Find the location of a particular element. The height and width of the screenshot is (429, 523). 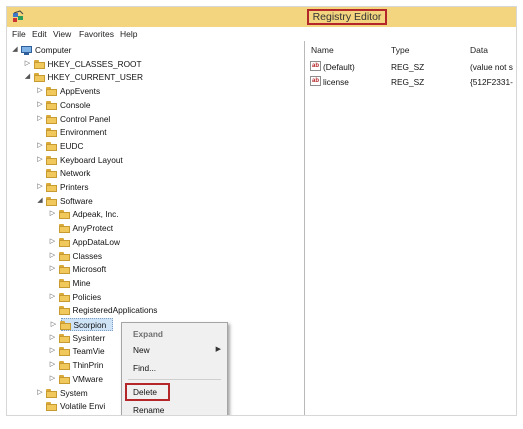

tree-item: ▷ Console is located at coordinates (155, 105).